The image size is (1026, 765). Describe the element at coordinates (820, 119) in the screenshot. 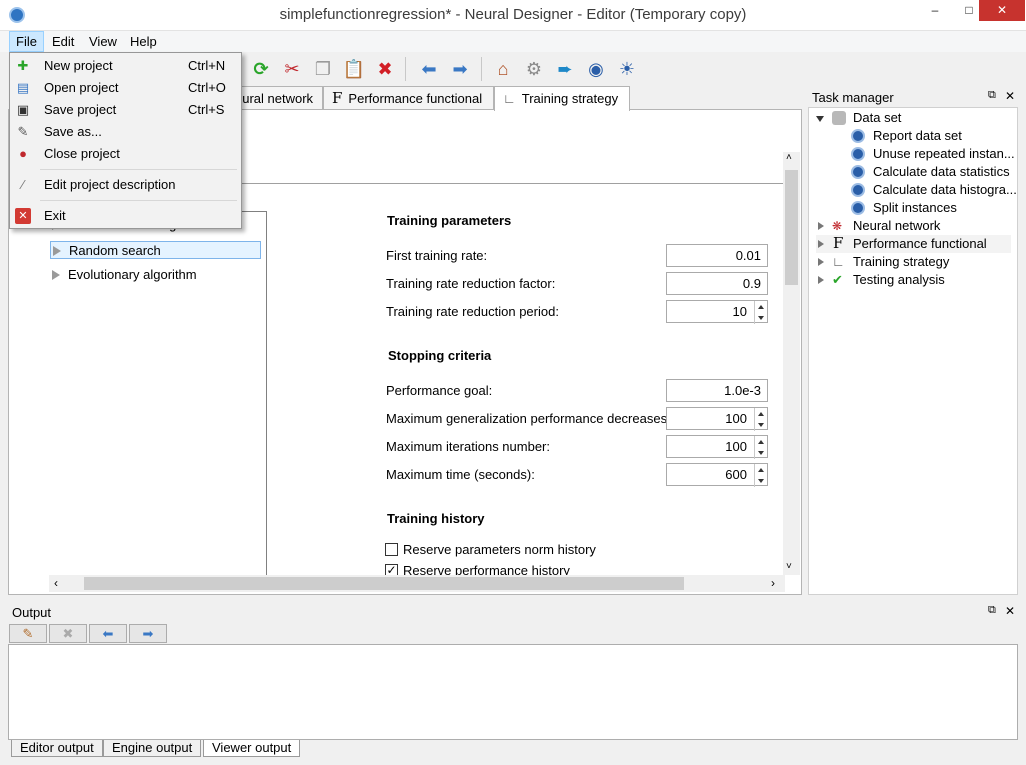

I see `expand-caret-icon` at that location.